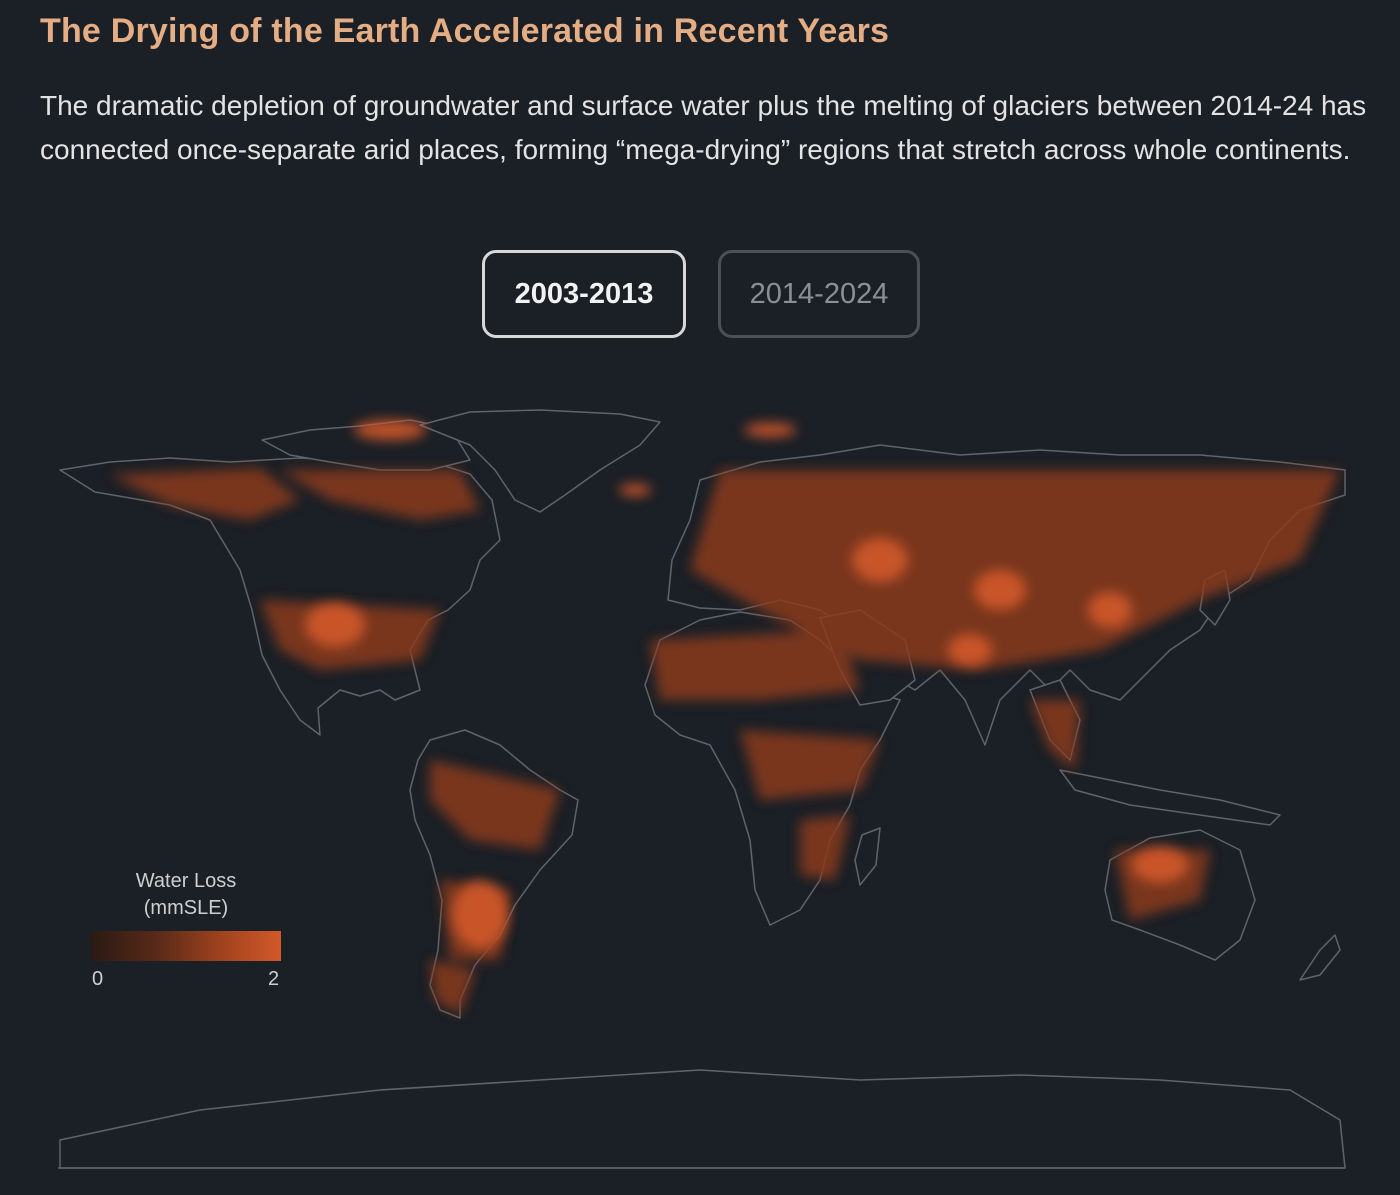  Describe the element at coordinates (274, 979) in the screenshot. I see `legend-max-label: 2` at that location.